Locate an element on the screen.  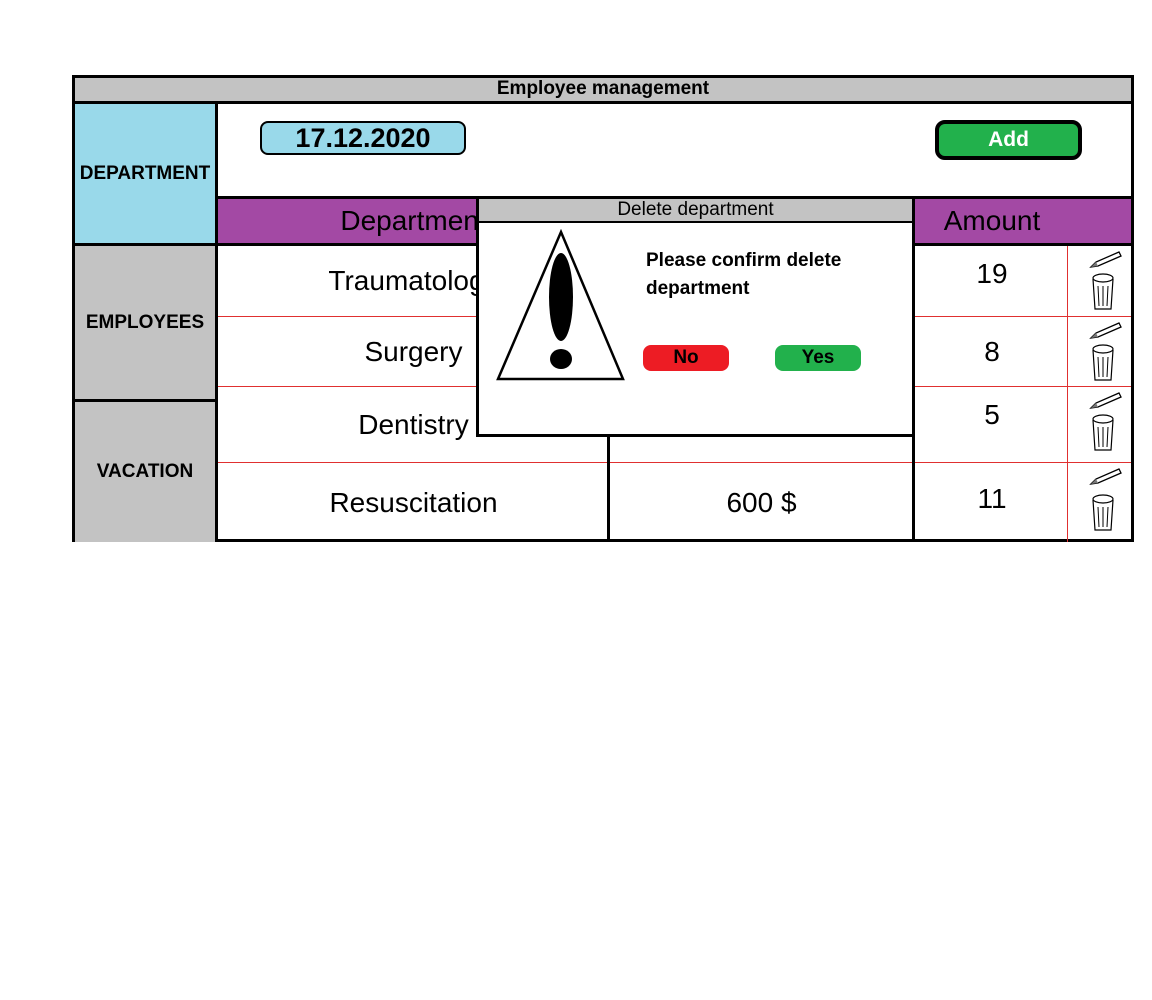
window-title: Employee management is located at coordinates (603, 91).